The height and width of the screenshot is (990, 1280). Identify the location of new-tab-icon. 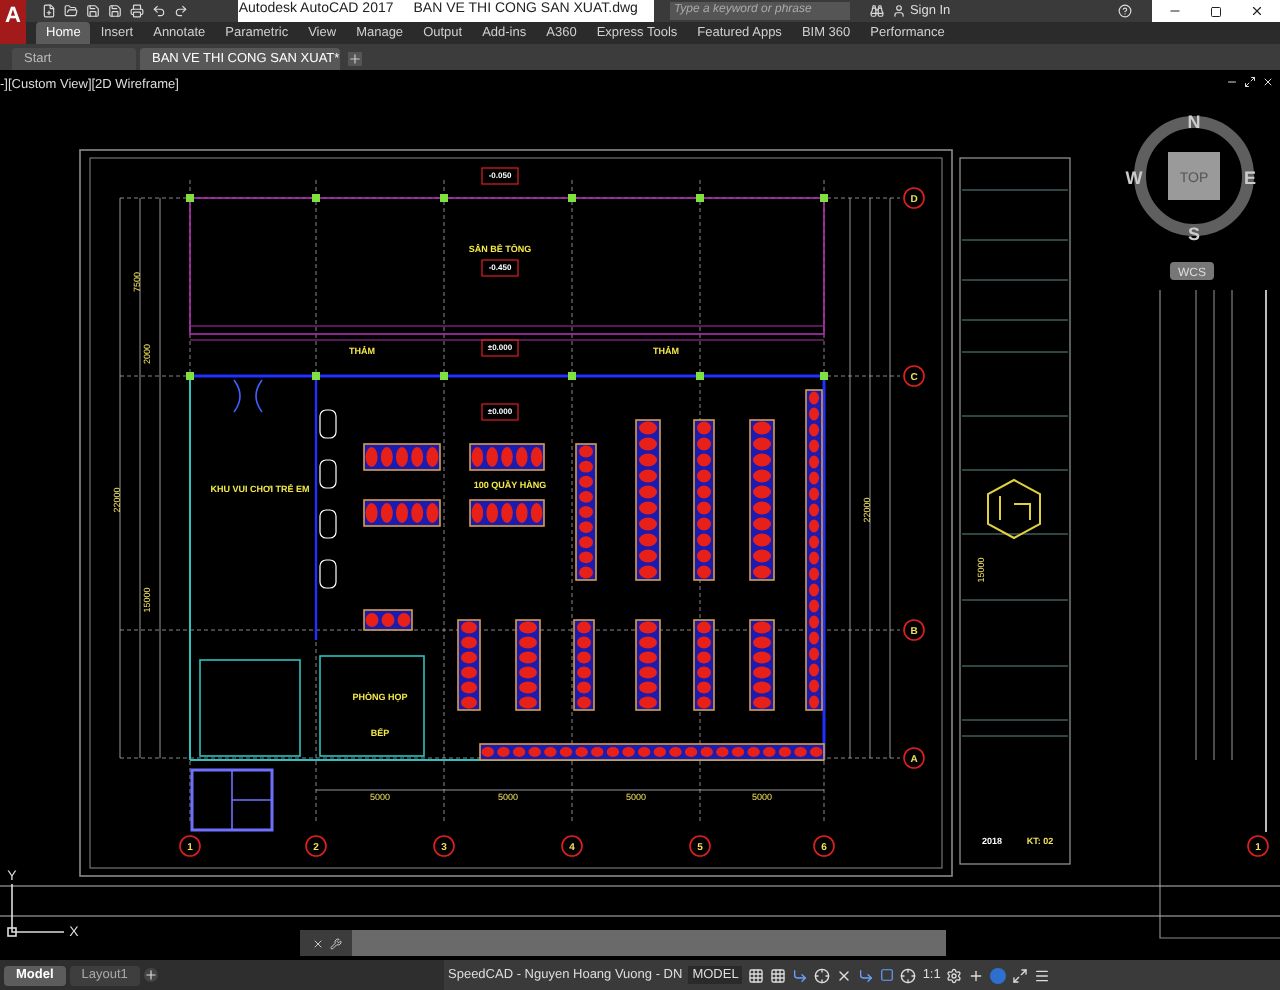
(355, 59).